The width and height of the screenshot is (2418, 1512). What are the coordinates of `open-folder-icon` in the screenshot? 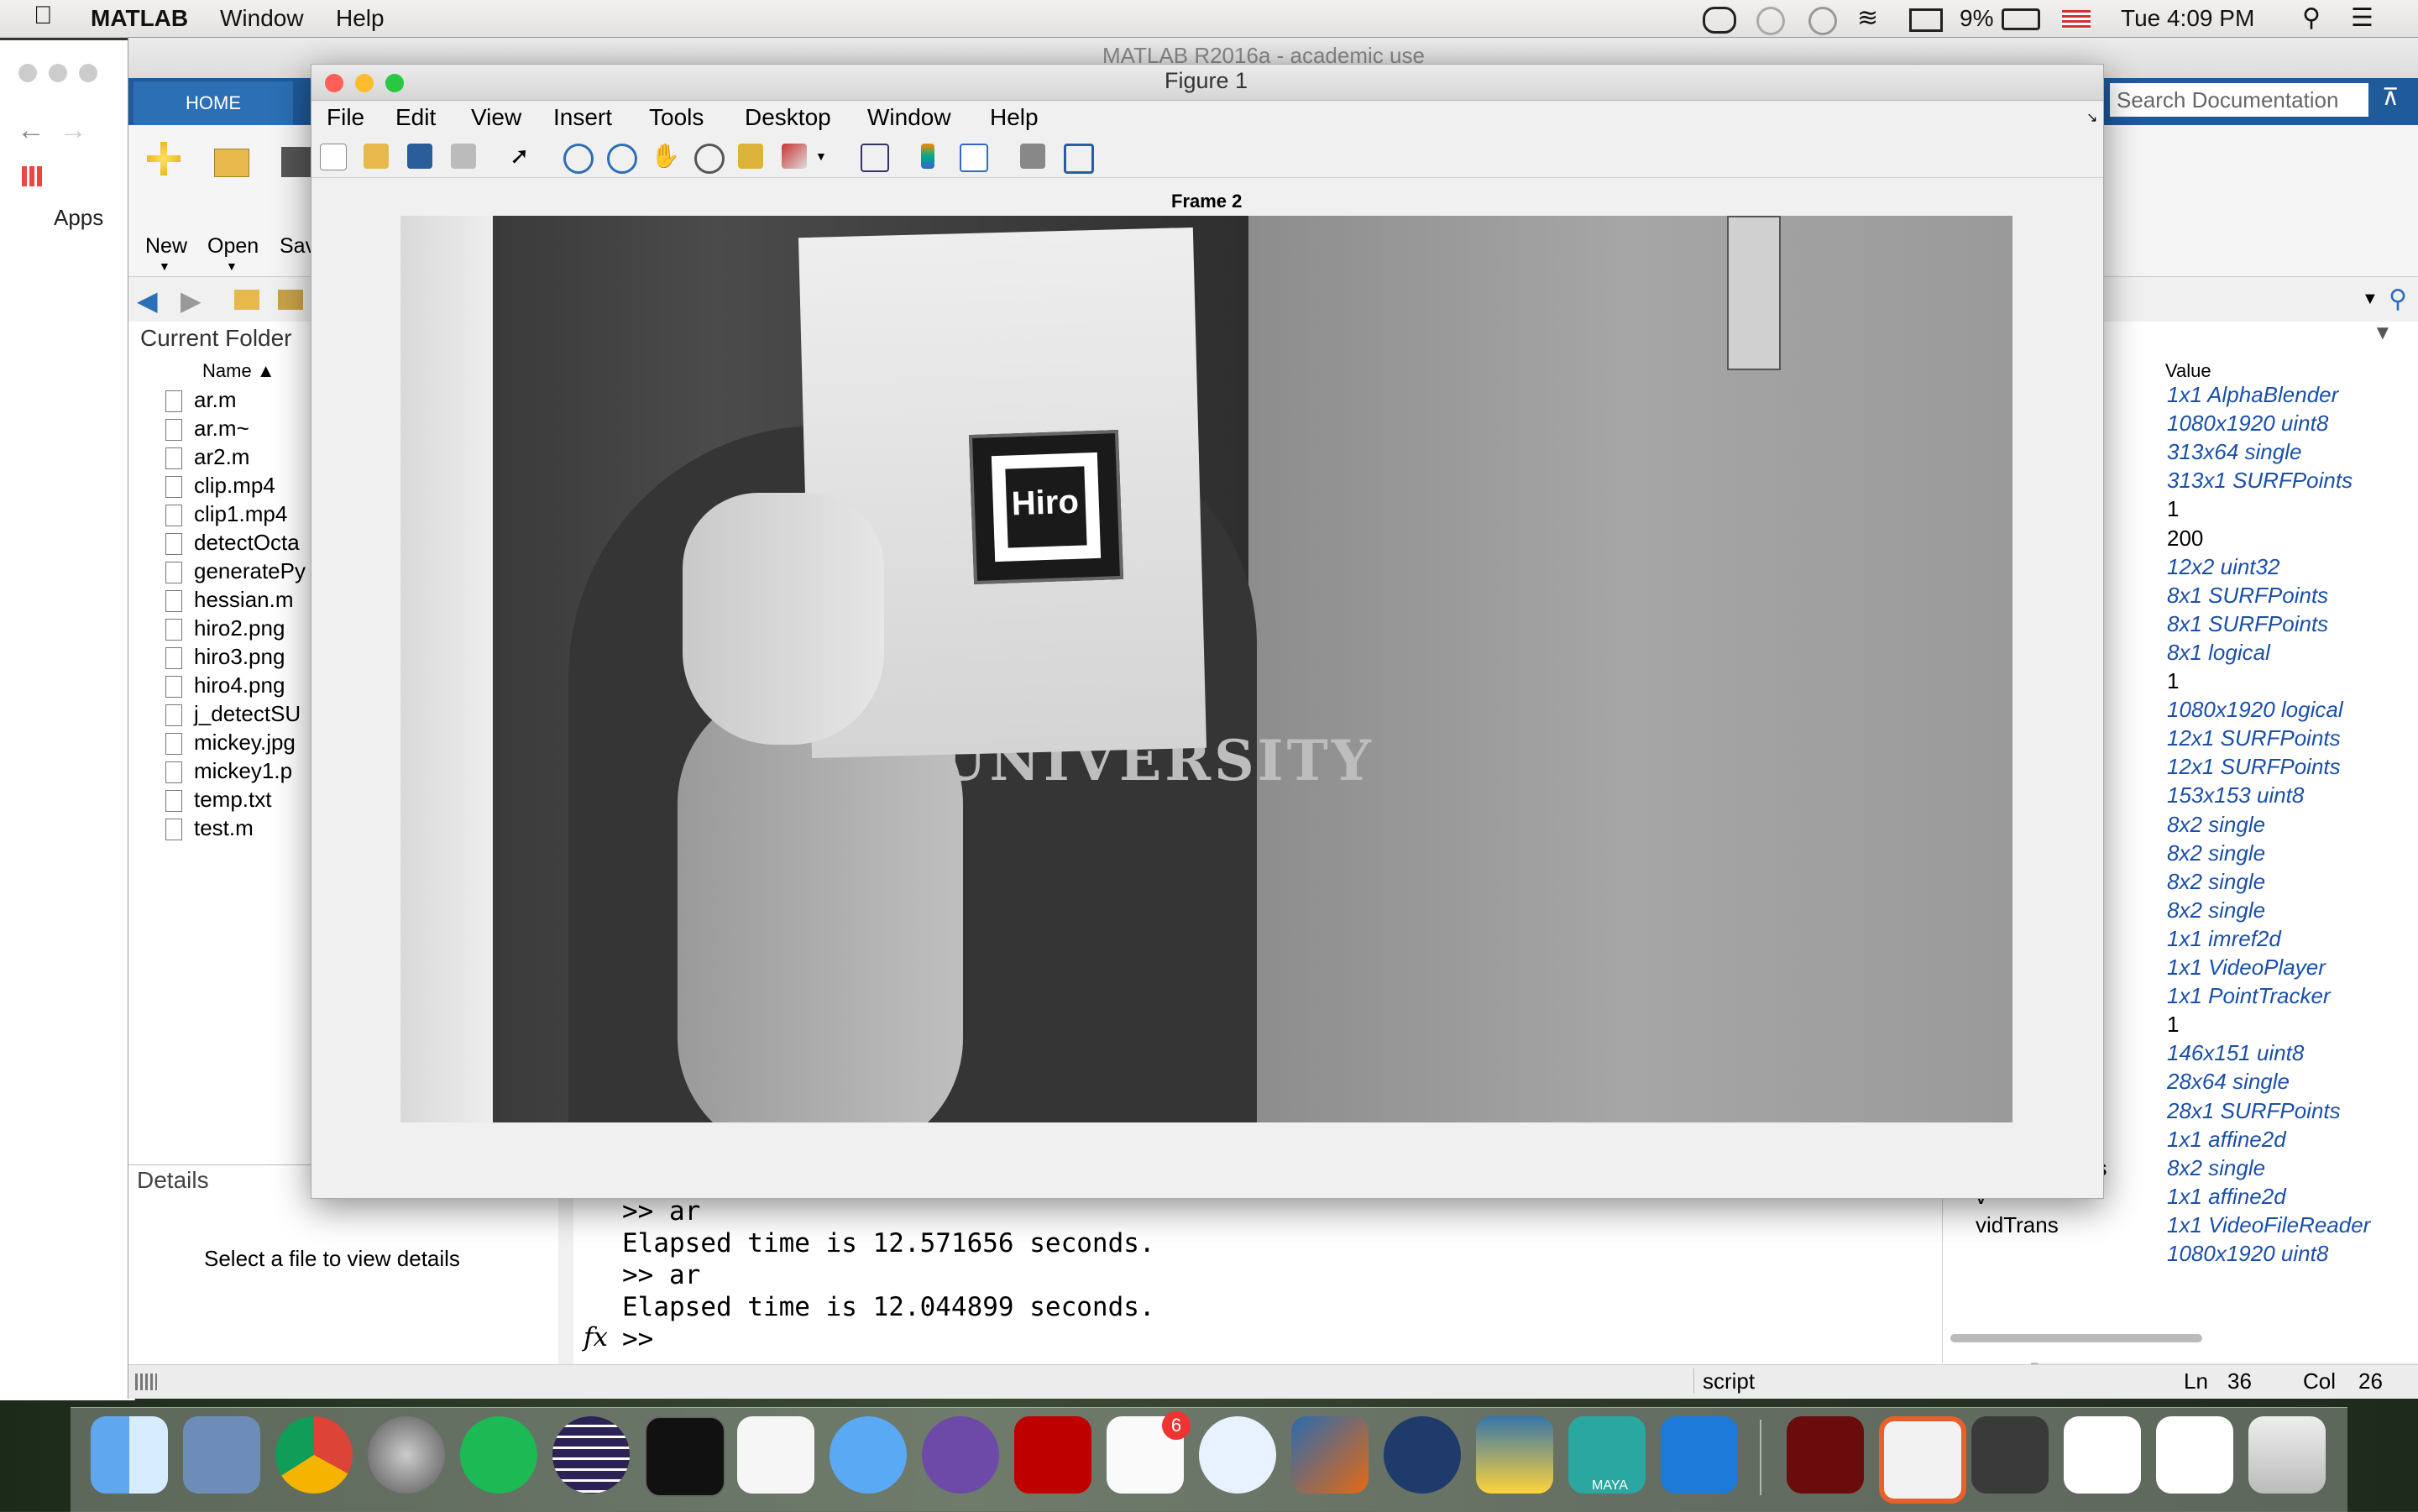 It's located at (231, 163).